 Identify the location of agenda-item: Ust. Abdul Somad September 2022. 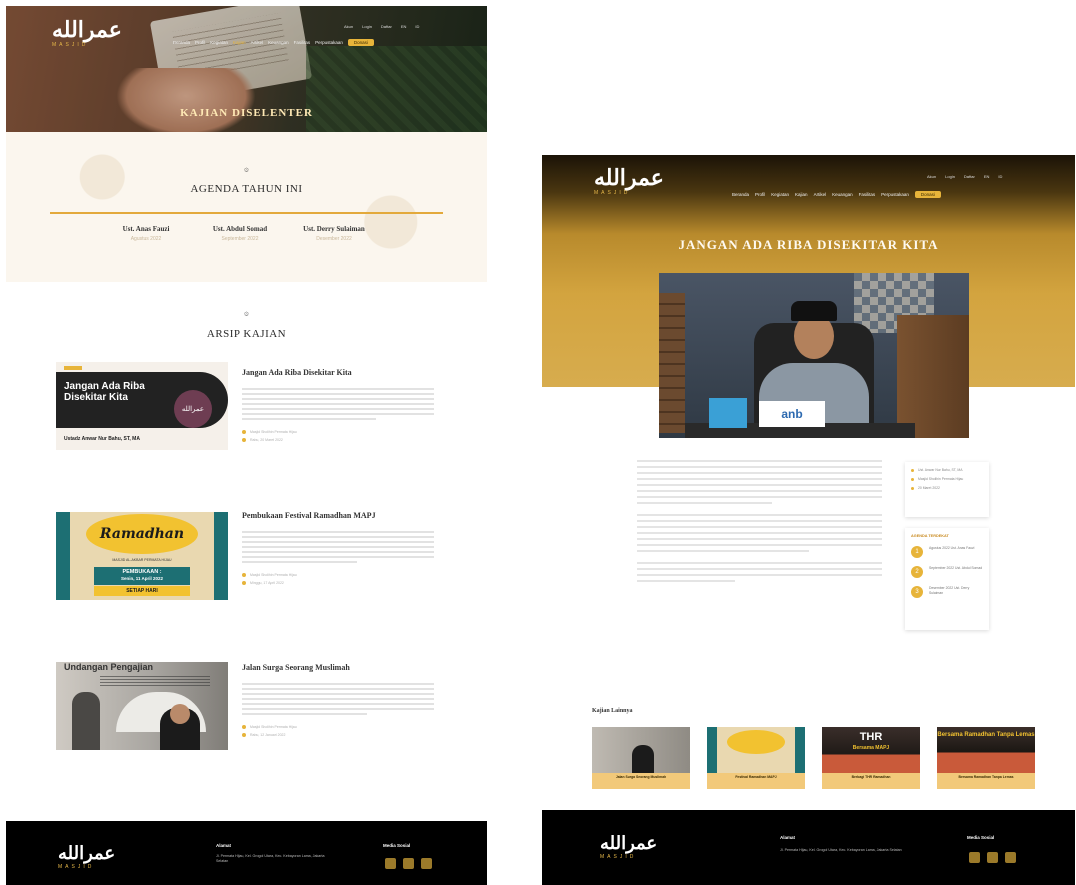
(240, 233).